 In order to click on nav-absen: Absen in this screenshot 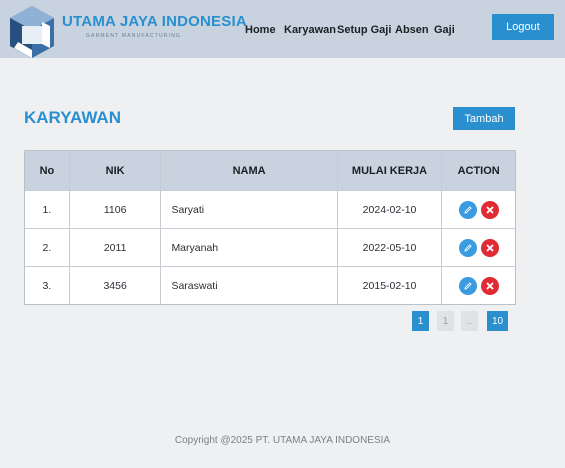, I will do `click(412, 30)`.